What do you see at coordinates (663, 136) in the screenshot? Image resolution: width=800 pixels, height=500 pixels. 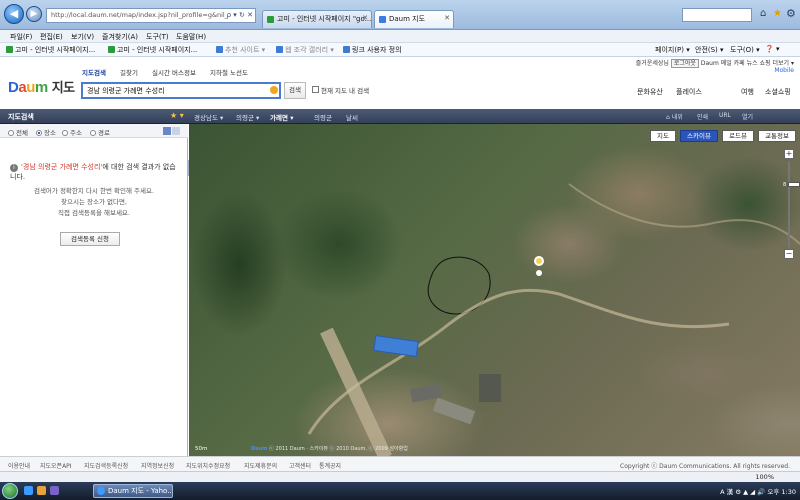 I see `maptype-map: 지도` at bounding box center [663, 136].